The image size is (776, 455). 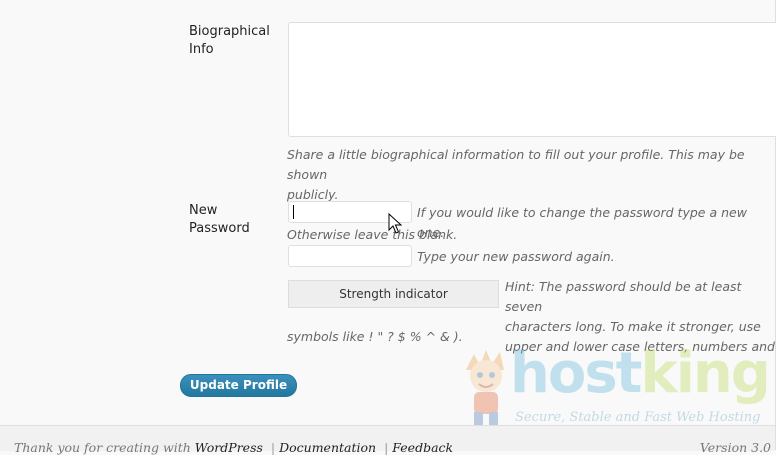 What do you see at coordinates (102, 447) in the screenshot?
I see `footer-thanks: Thank you for creating with` at bounding box center [102, 447].